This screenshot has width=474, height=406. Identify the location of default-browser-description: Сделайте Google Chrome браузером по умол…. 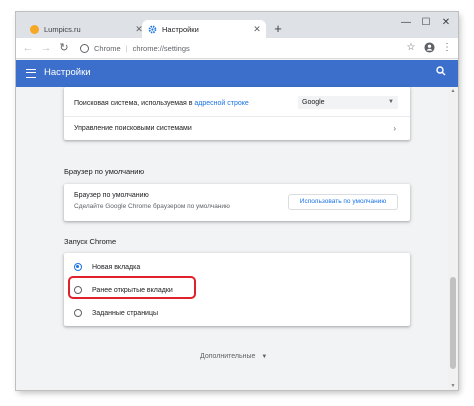
(152, 206).